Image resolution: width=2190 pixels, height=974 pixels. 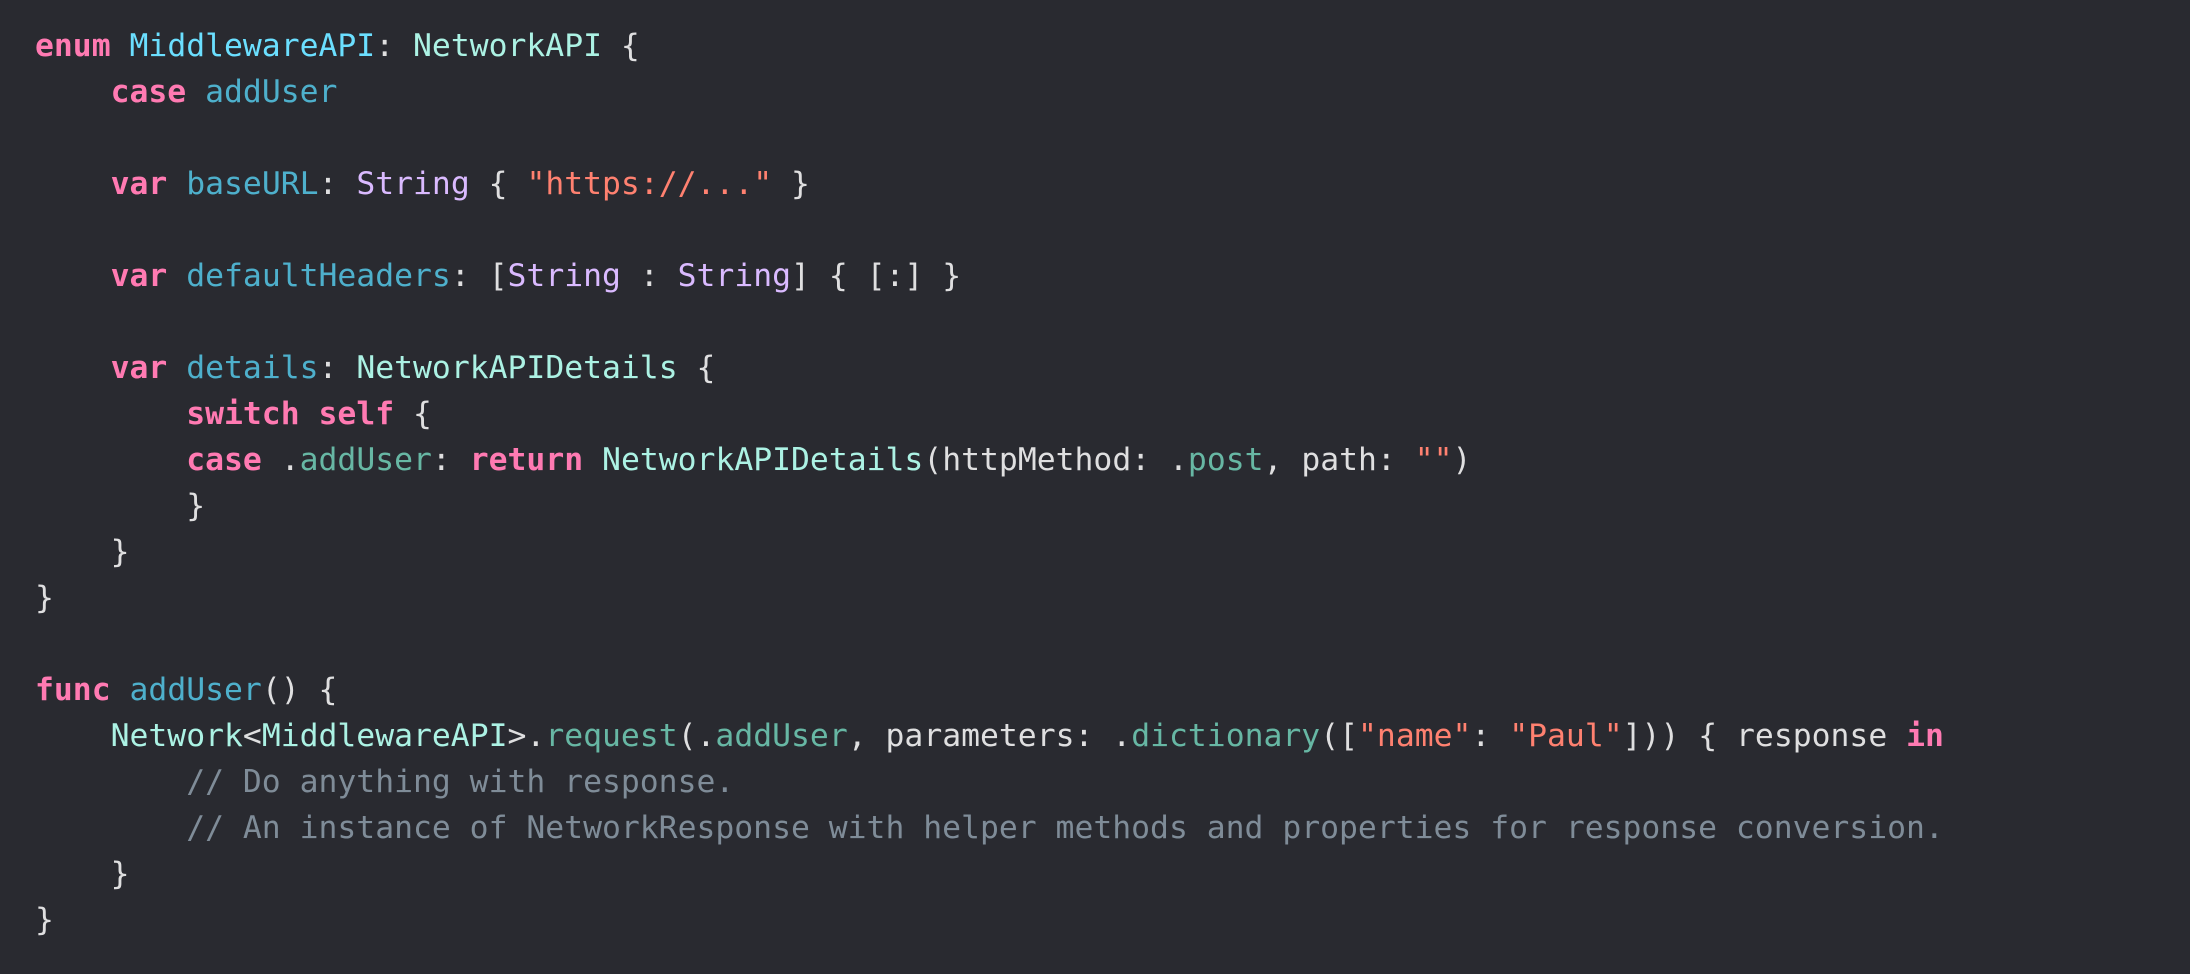 I want to click on code-token: dictionary, so click(x=1226, y=736).